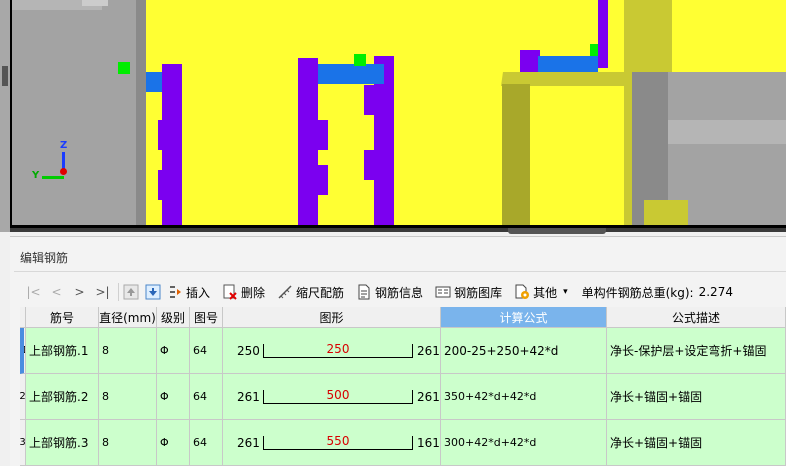 The image size is (786, 466). Describe the element at coordinates (5, 116) in the screenshot. I see `viewport-left-strip` at that location.